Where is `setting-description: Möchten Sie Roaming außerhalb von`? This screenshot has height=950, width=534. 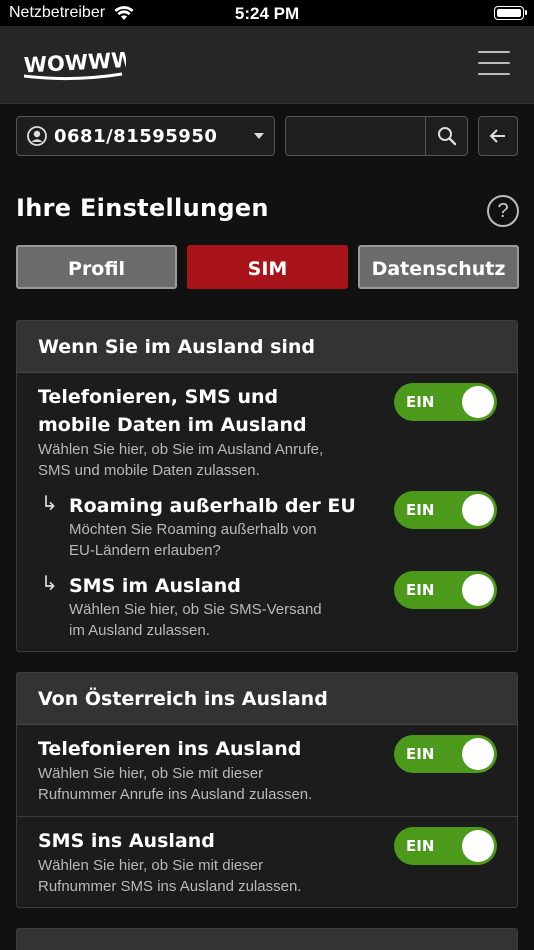 setting-description: Möchten Sie Roaming außerhalb von is located at coordinates (193, 529).